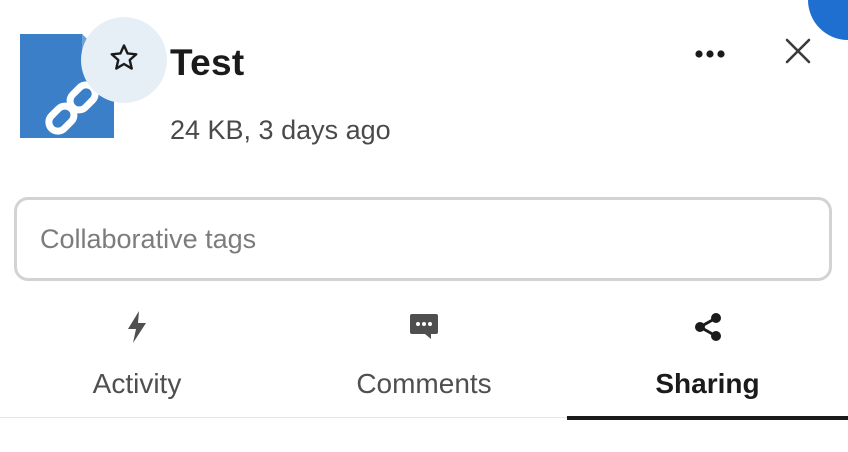 The height and width of the screenshot is (452, 848). I want to click on share-icon, so click(708, 327).